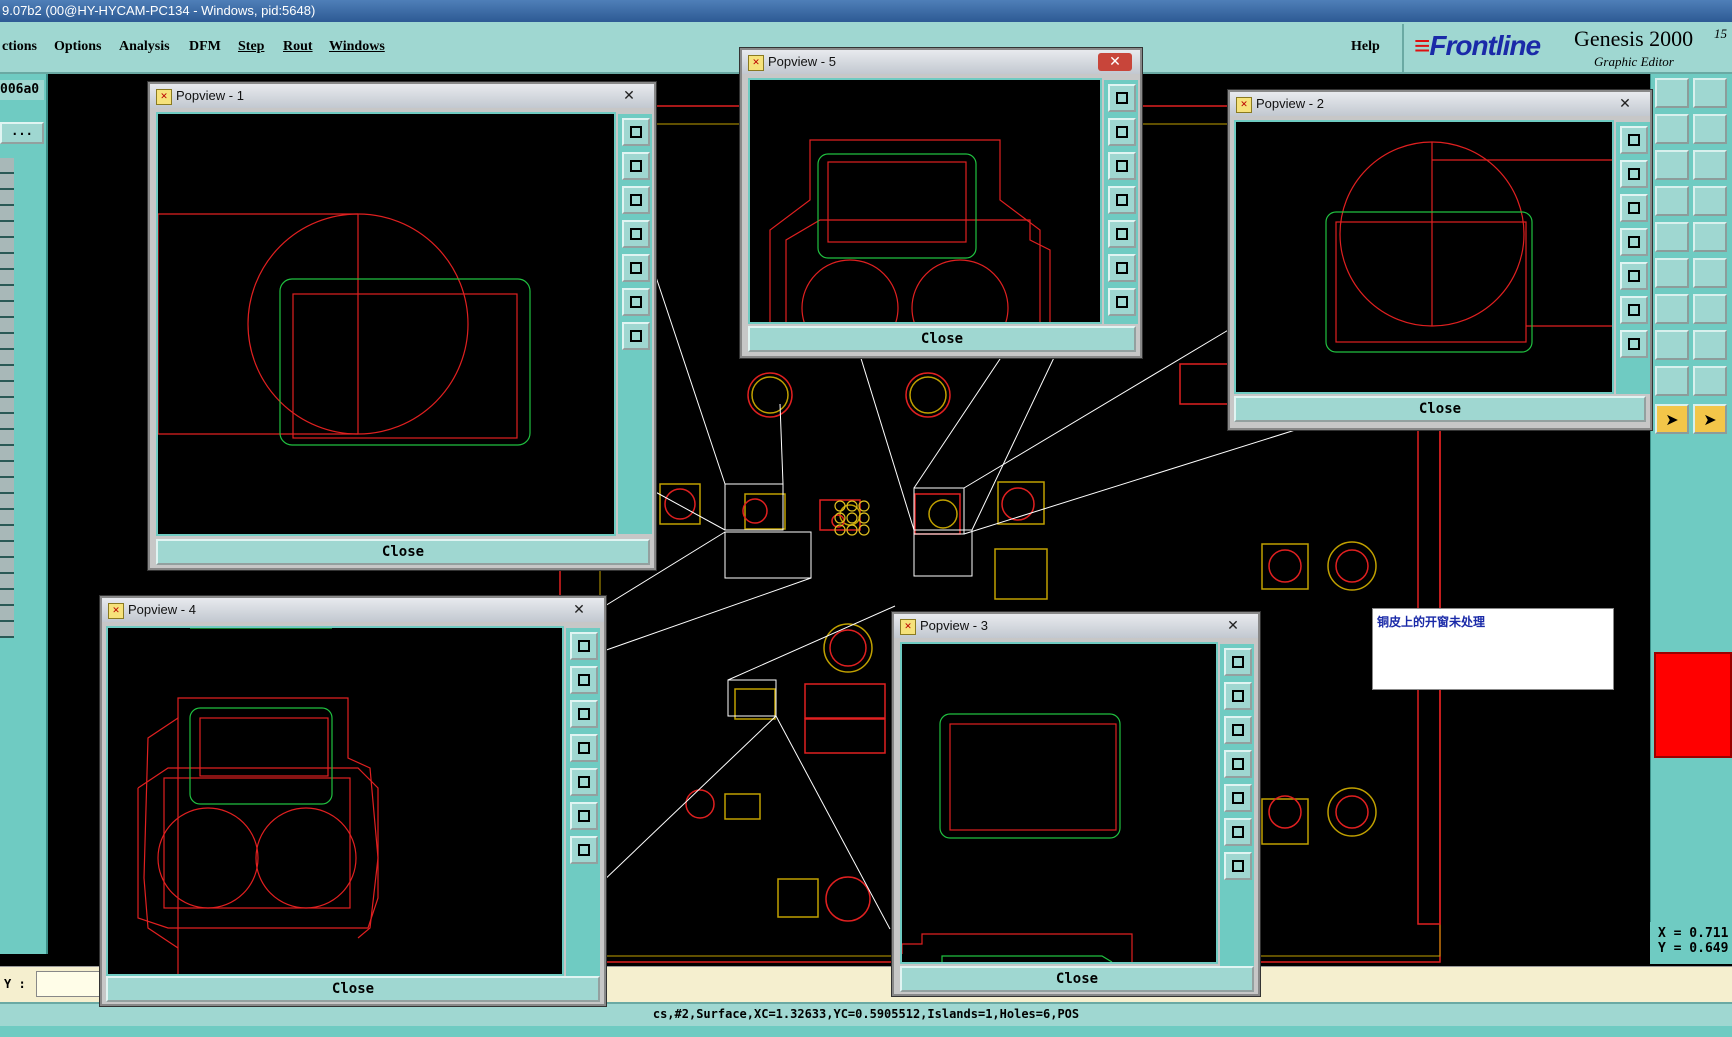  I want to click on note-text: 铜皮上的开窗未处理, so click(1431, 622).